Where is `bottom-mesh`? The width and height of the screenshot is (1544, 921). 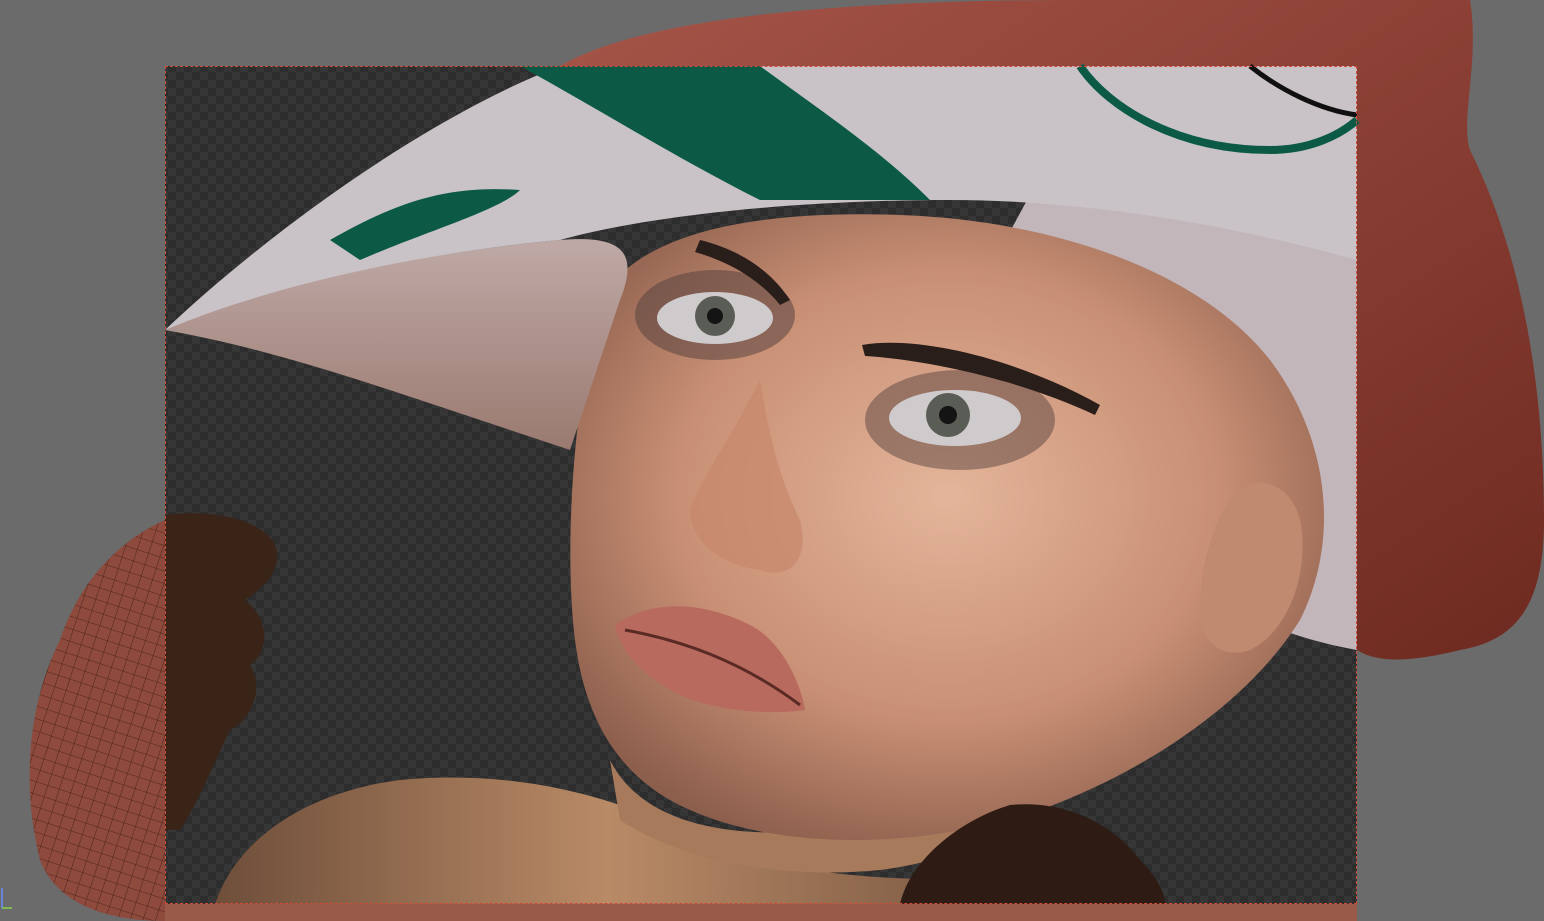
bottom-mesh is located at coordinates (761, 912).